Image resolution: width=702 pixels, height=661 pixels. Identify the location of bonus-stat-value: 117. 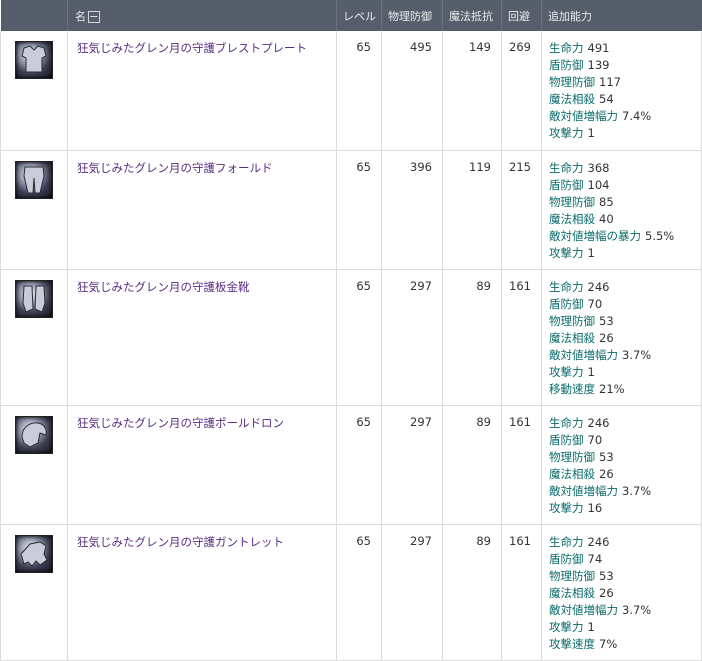
(610, 82).